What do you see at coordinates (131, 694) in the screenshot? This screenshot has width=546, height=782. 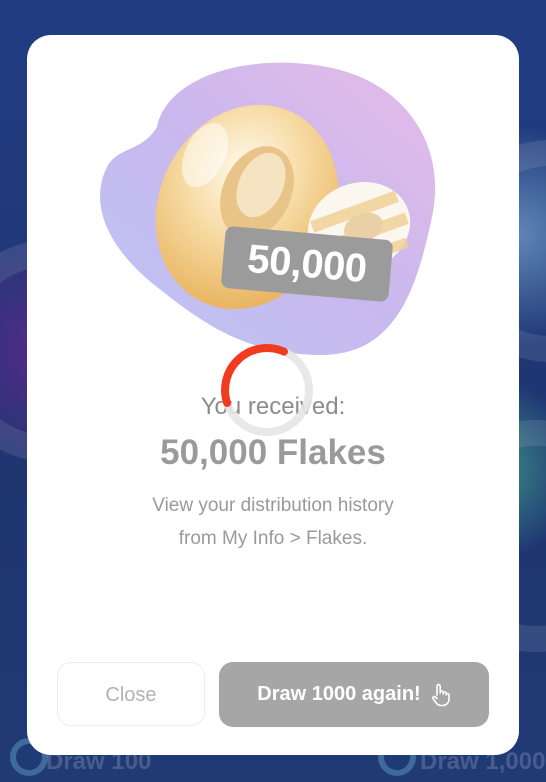 I see `close-button: Close` at bounding box center [131, 694].